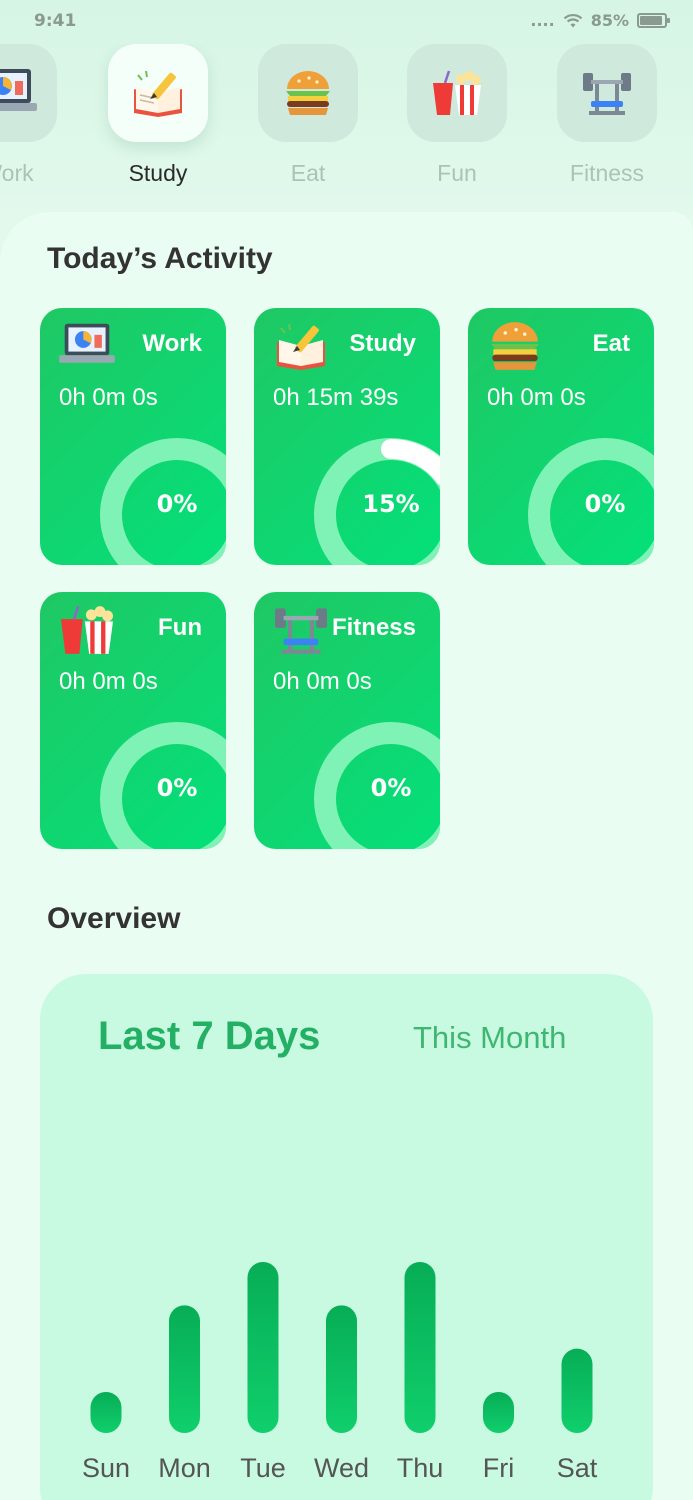  What do you see at coordinates (653, 20) in the screenshot?
I see `battery-icon` at bounding box center [653, 20].